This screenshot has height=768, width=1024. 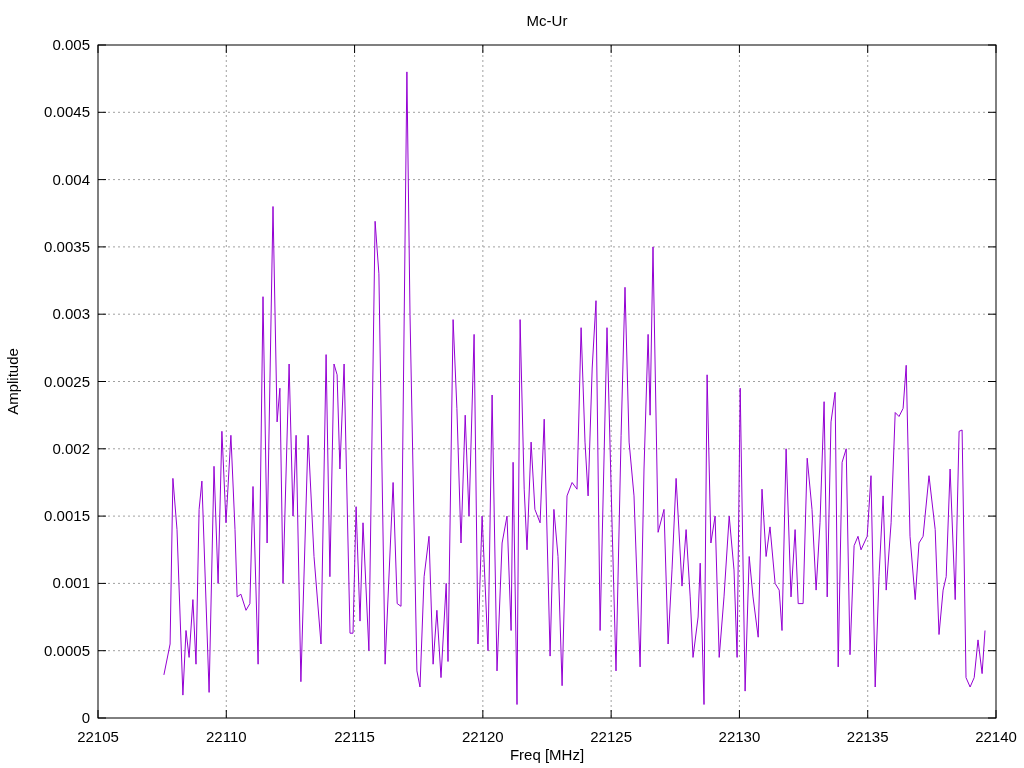 I want to click on x-tick-label: 22115, so click(x=354, y=736).